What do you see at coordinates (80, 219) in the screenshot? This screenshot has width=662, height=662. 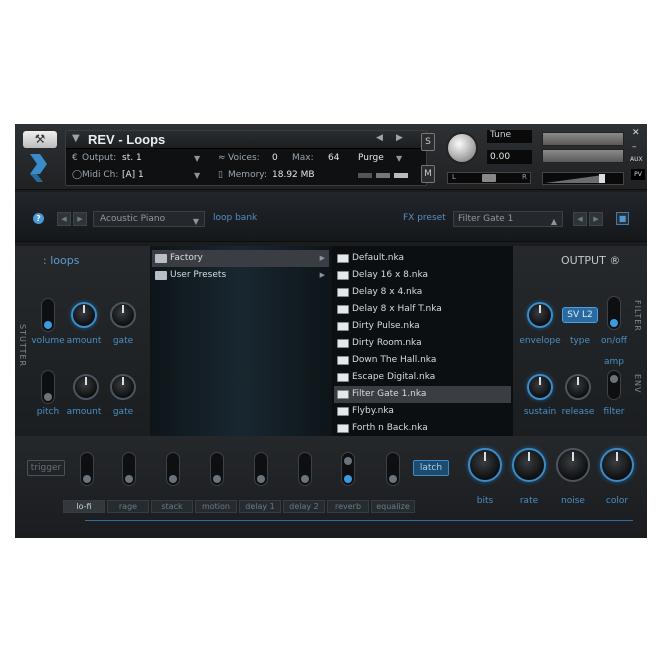 I see `next-preset-icon: ▶` at bounding box center [80, 219].